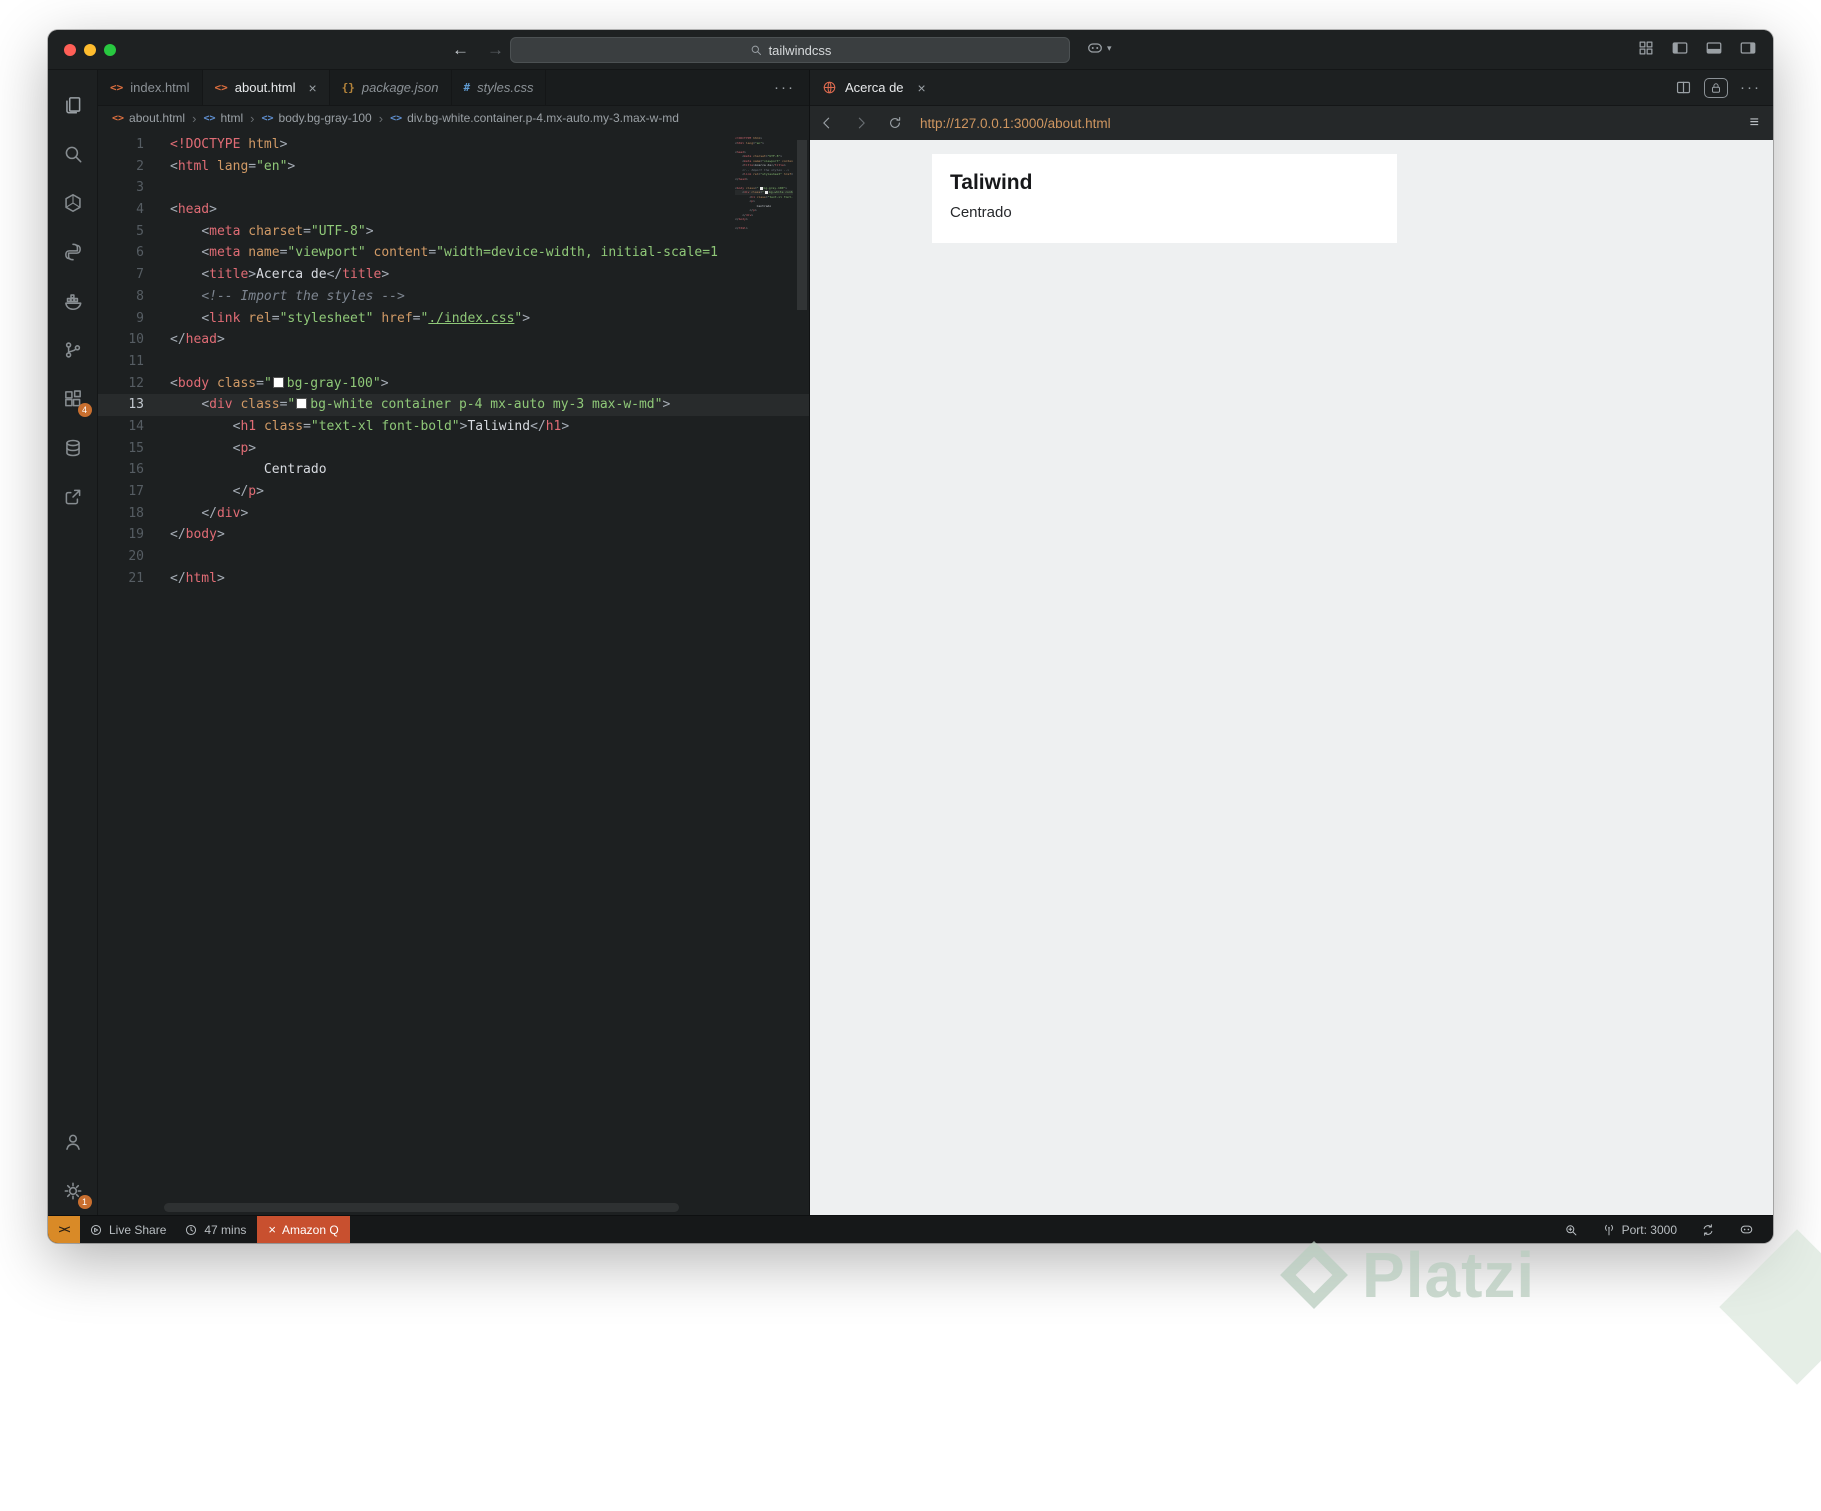 The width and height of the screenshot is (1821, 1511). I want to click on code-line: 17 </p>, so click(453, 492).